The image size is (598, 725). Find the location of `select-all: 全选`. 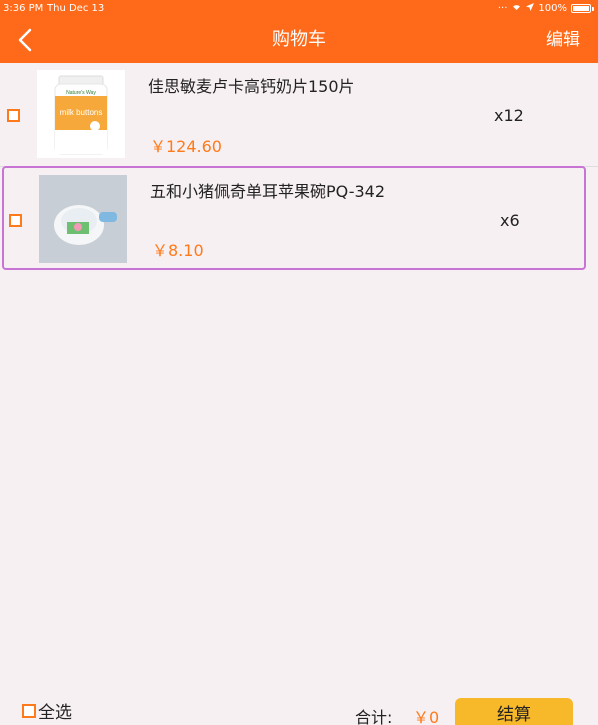

select-all: 全选 is located at coordinates (47, 710).